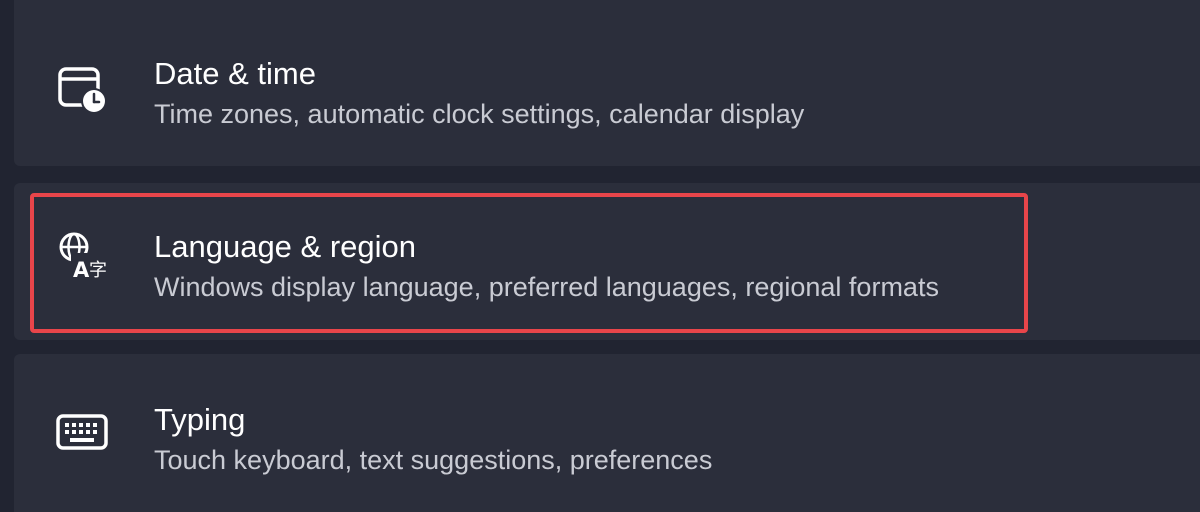 This screenshot has height=512, width=1200. Describe the element at coordinates (82, 255) in the screenshot. I see `language-icon: A 字` at that location.